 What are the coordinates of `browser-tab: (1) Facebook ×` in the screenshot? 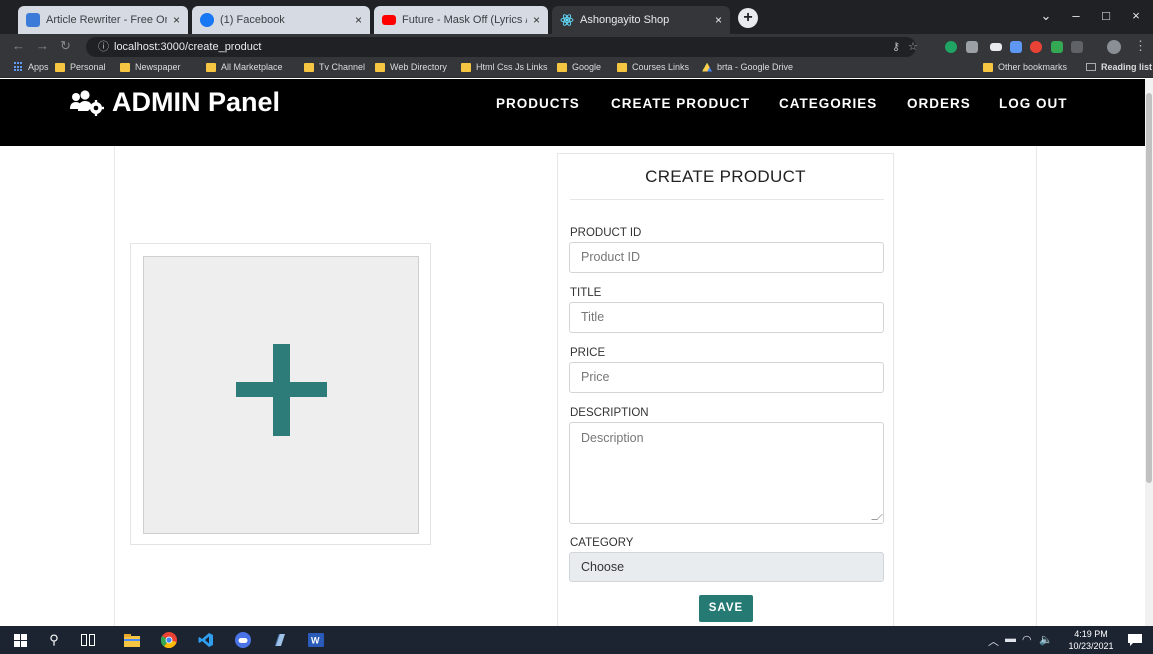 It's located at (281, 20).